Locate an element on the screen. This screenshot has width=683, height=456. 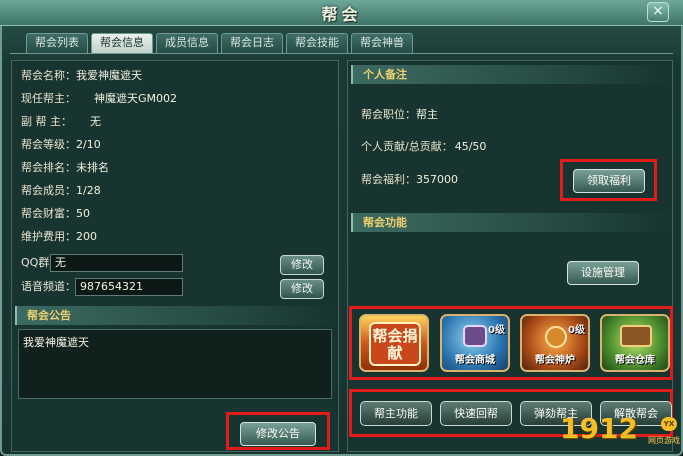
guild-shop-label: 帮会商城 is located at coordinates (475, 360).